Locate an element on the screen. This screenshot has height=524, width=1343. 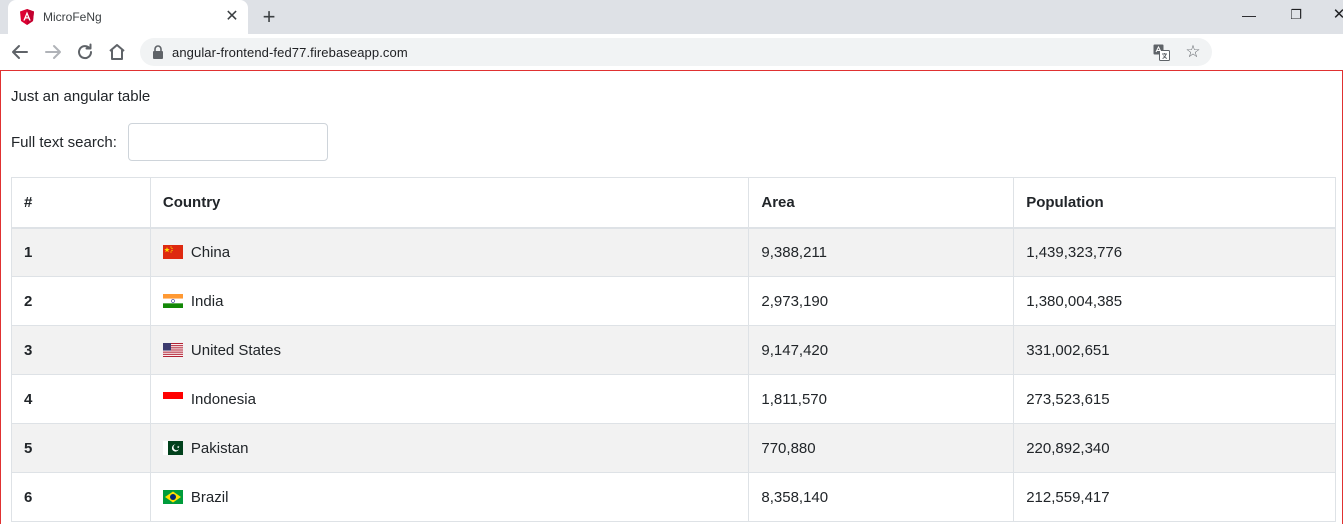
address-bar: angular-frontend-fed77.firebaseapp.com ☆ is located at coordinates (676, 52).